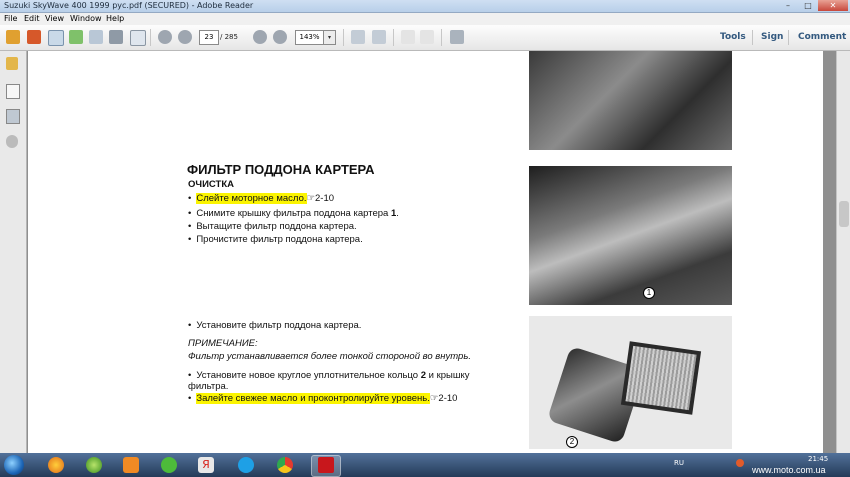  I want to click on filter-mesh-part, so click(661, 378).